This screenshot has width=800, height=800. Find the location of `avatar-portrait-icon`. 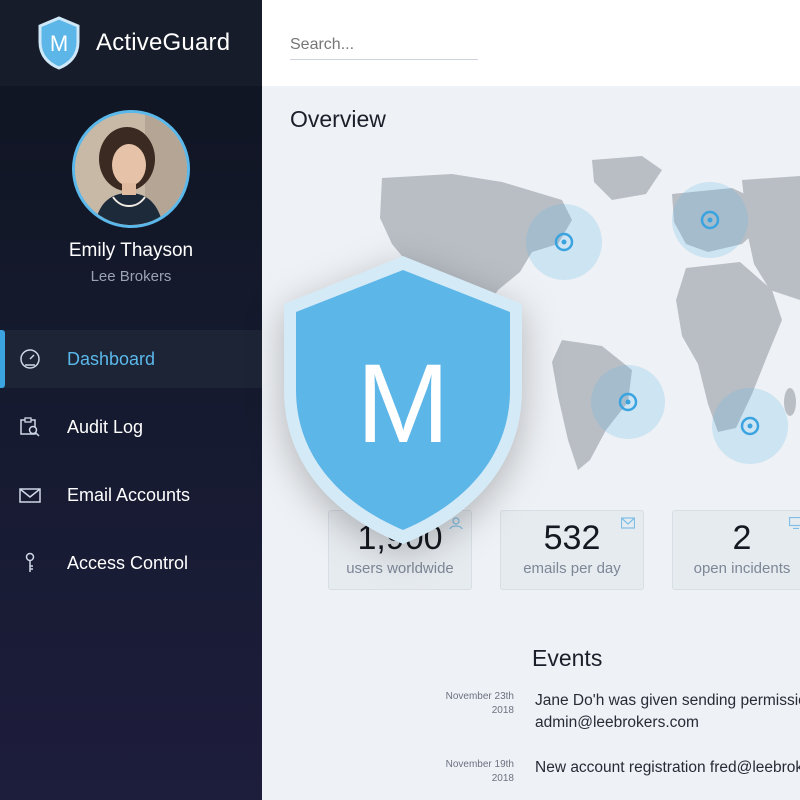

avatar-portrait-icon is located at coordinates (131, 169).